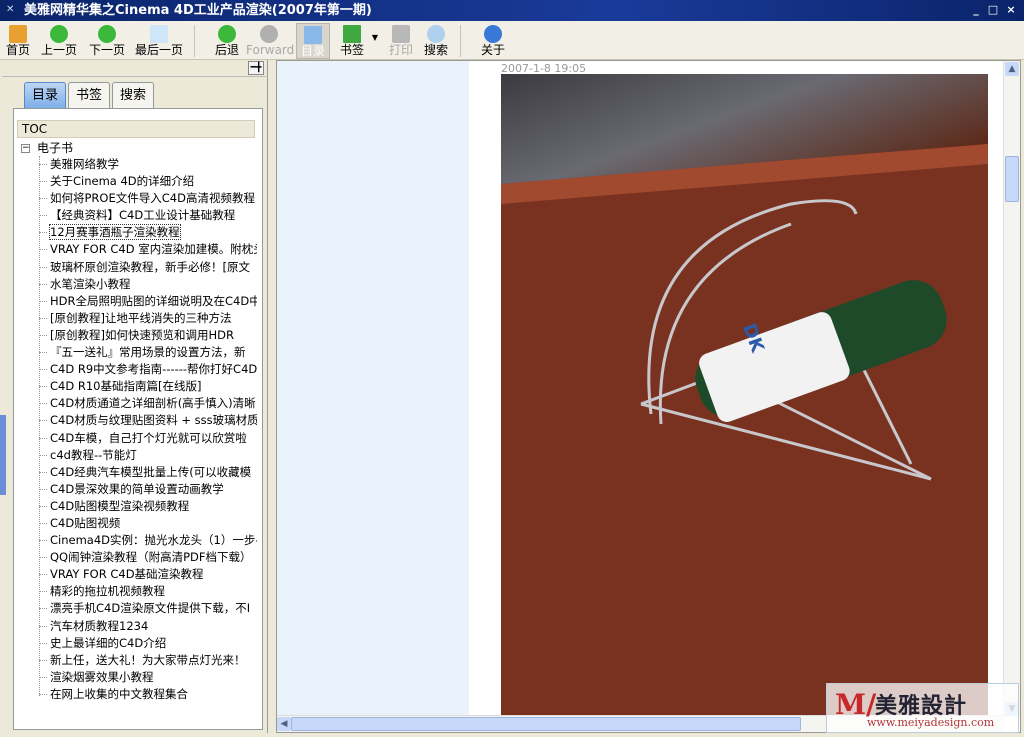 This screenshot has height=737, width=1024. I want to click on toc-item: 汽车材质教程1234, so click(138, 626).